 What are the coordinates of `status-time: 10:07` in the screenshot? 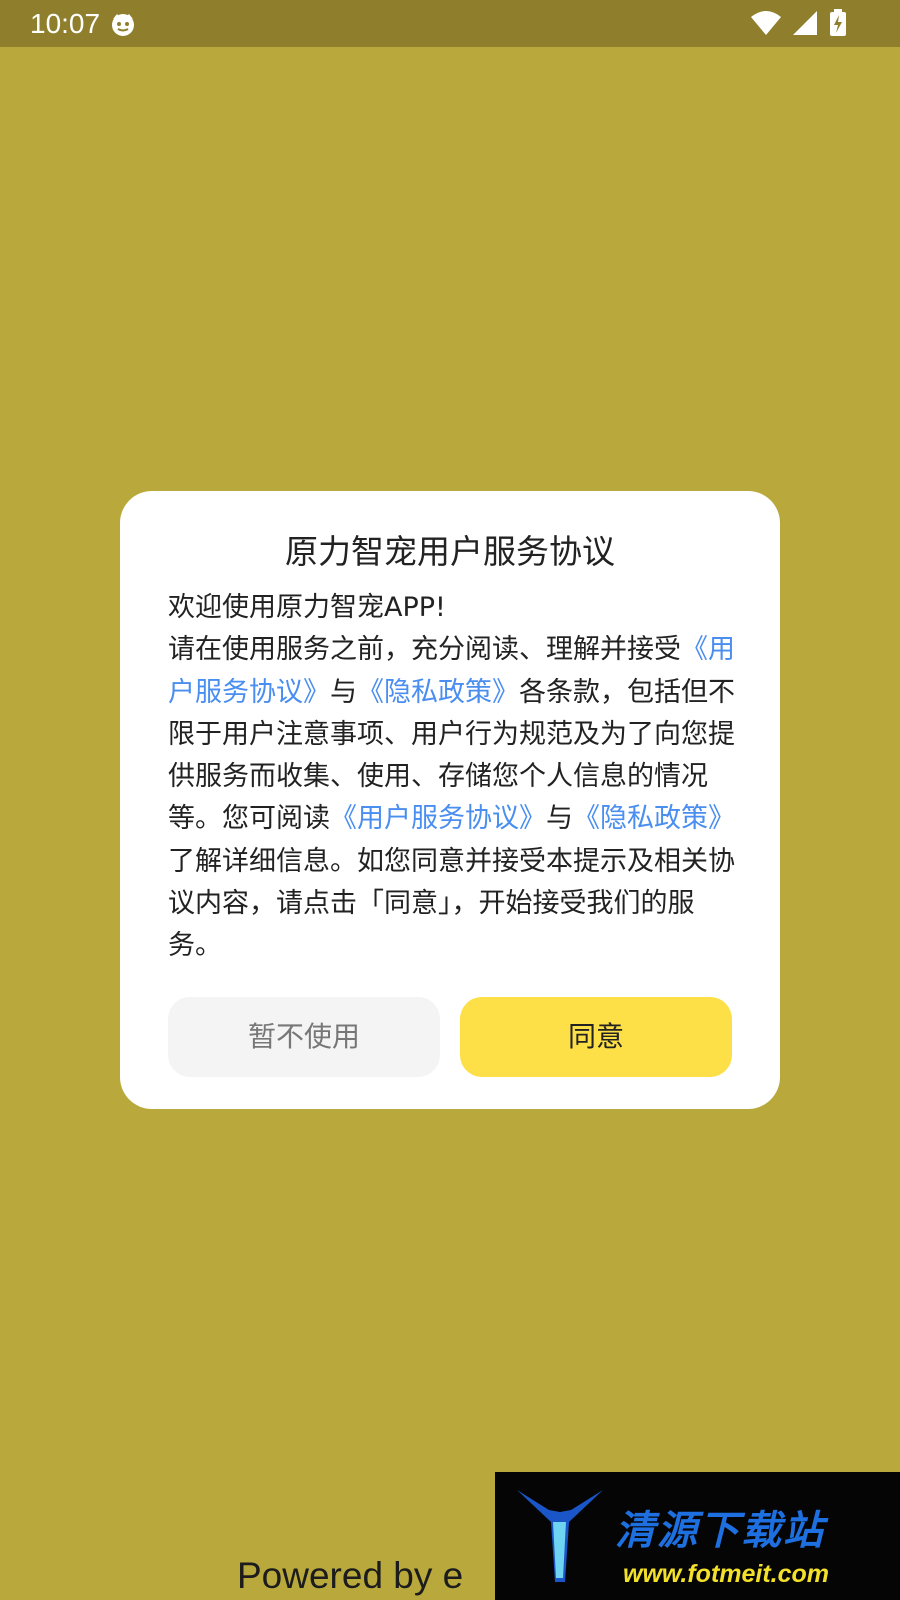 It's located at (65, 23).